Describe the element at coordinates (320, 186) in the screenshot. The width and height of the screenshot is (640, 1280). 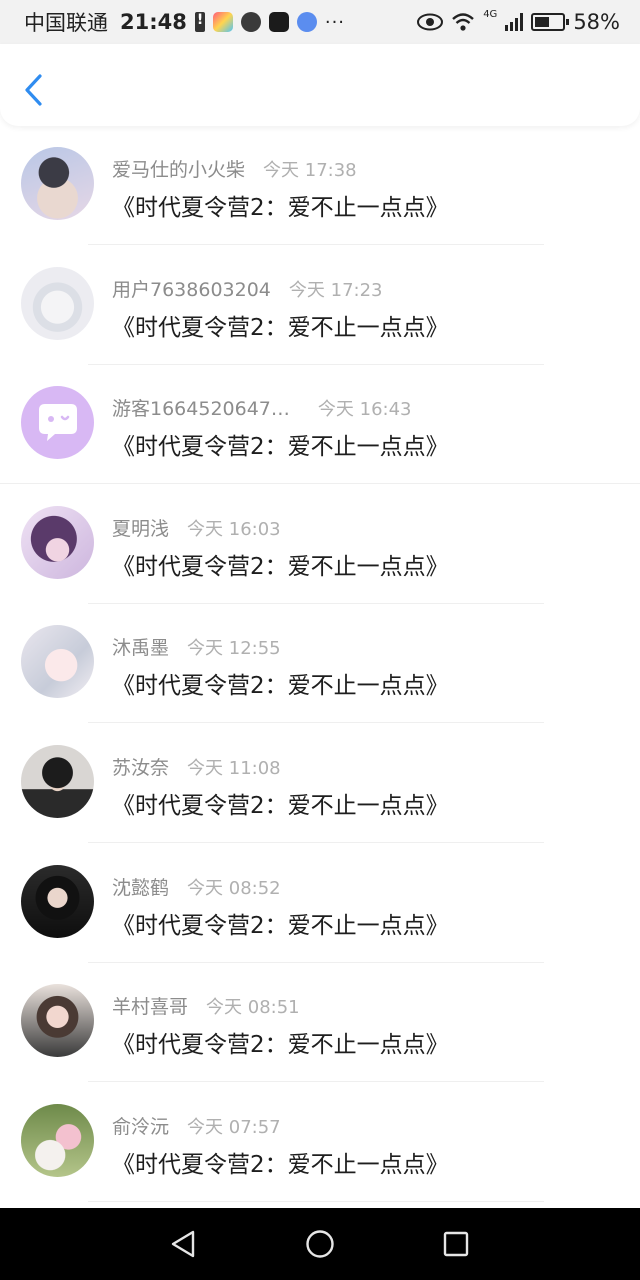
I see `list-item: 爱马仕的小火柴 今天 17:38 《时代夏令营2：爱不止一点点》` at that location.